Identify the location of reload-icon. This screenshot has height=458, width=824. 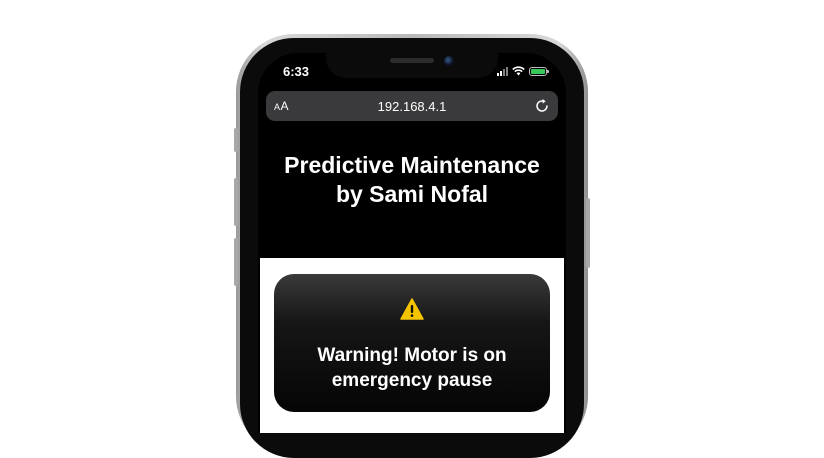
(542, 106).